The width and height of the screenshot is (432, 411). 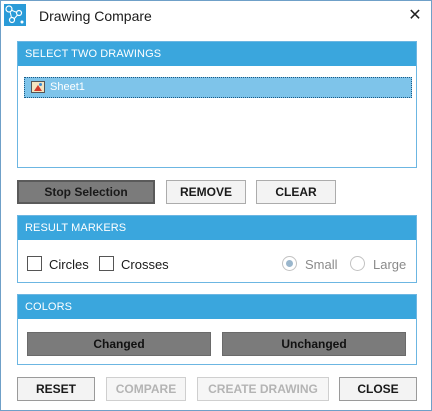 I want to click on select-drawings-header: SELECT TWO DRAWINGS, so click(x=217, y=54).